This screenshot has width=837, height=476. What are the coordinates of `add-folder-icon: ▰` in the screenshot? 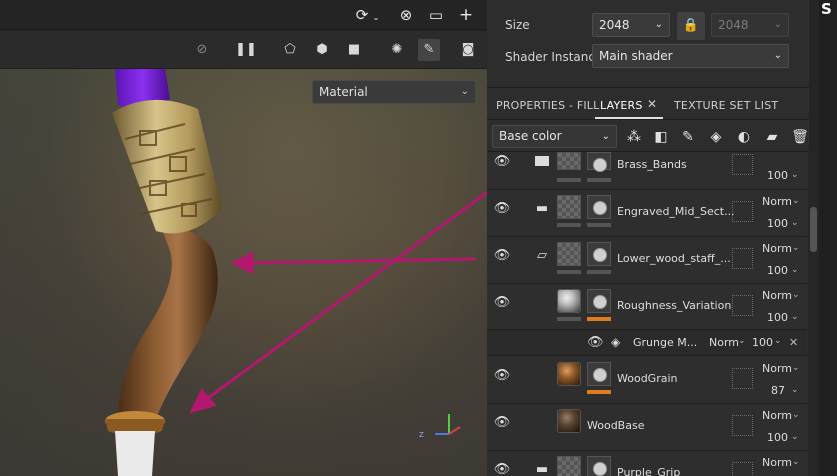 It's located at (772, 137).